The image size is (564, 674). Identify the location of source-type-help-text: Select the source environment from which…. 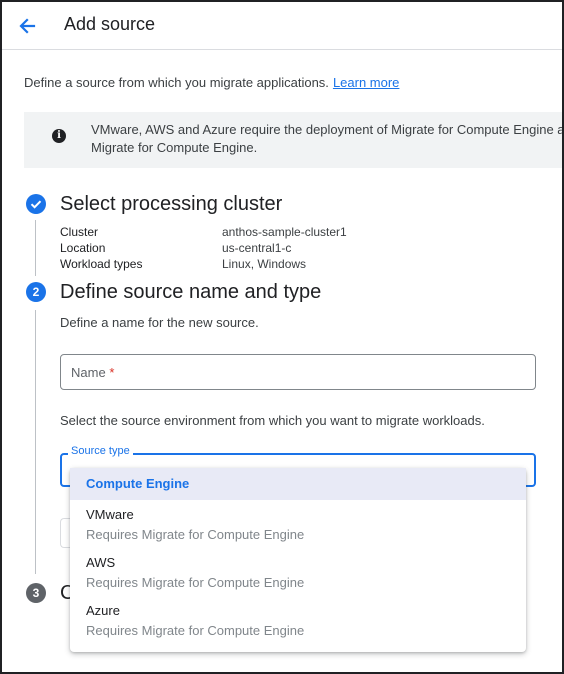
(272, 420).